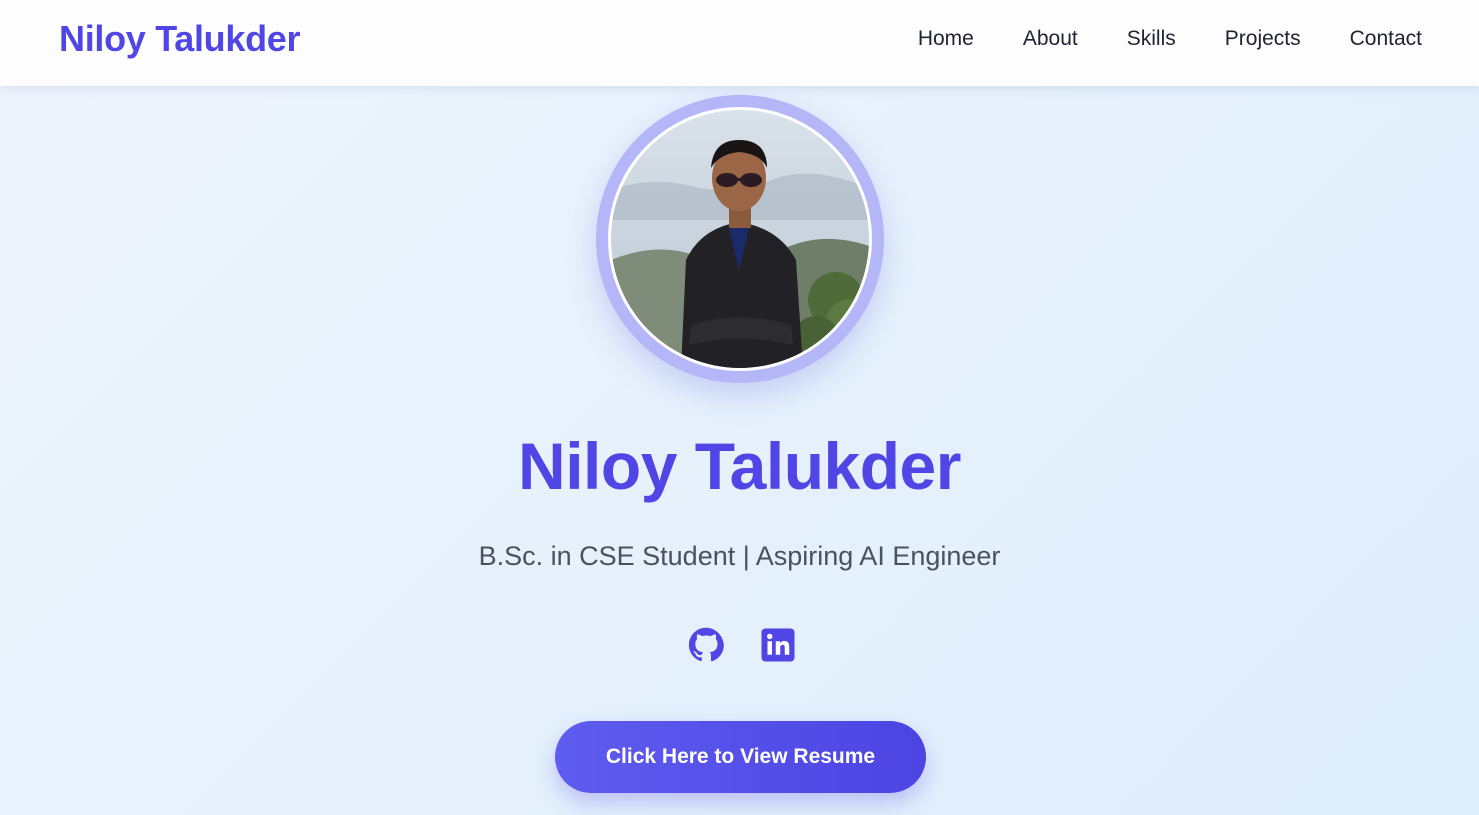 The image size is (1479, 815). I want to click on avatar, so click(740, 239).